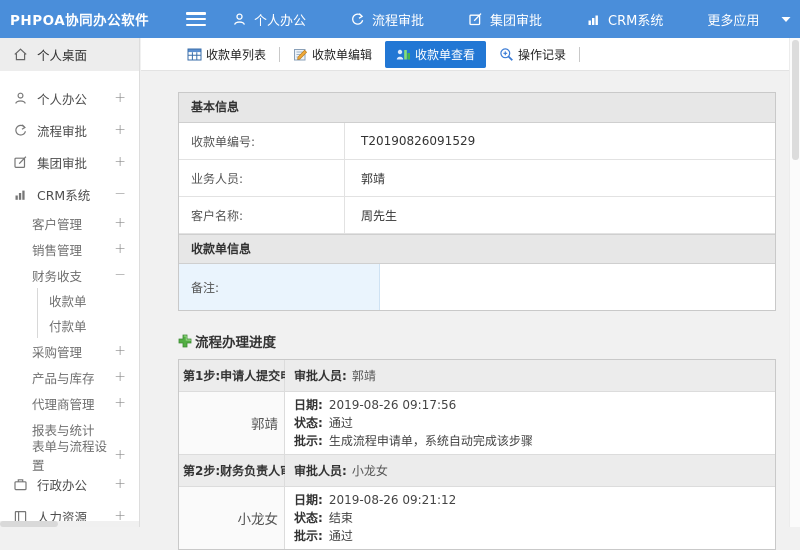  What do you see at coordinates (477, 341) in the screenshot?
I see `workflow-progress-title: 流程办理进度` at bounding box center [477, 341].